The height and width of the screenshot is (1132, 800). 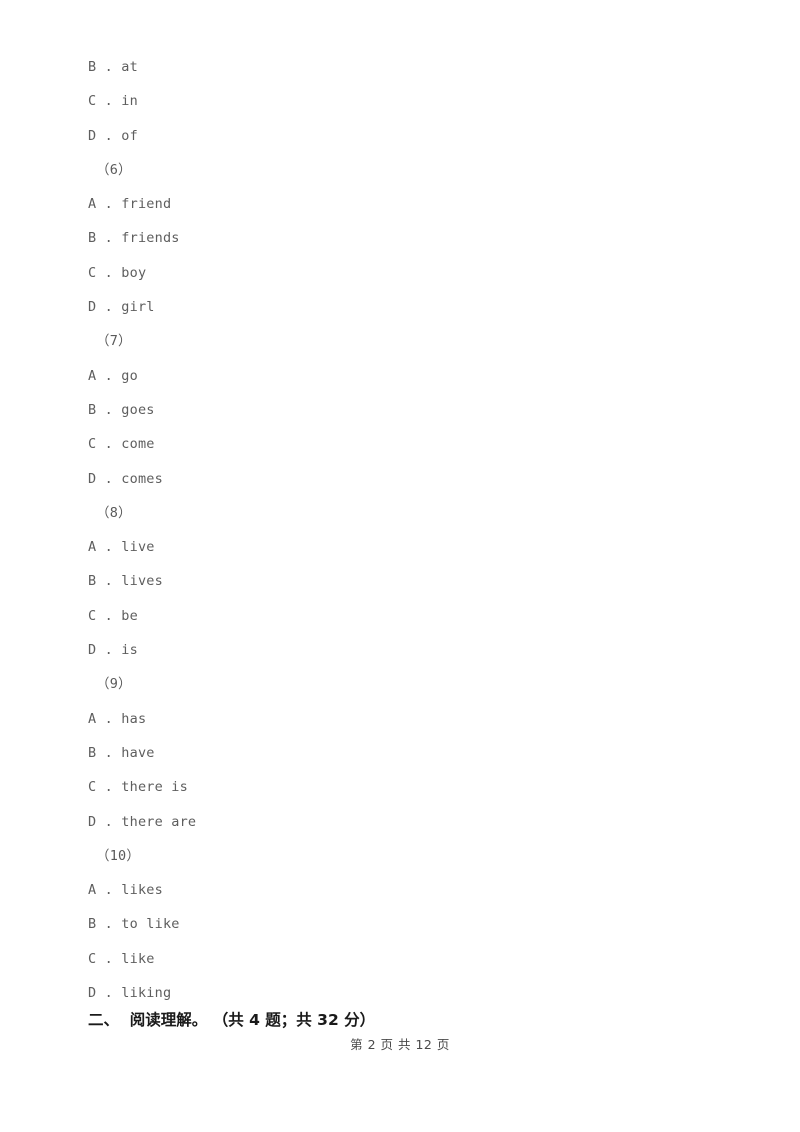 I want to click on question-number: （9）, so click(x=114, y=684).